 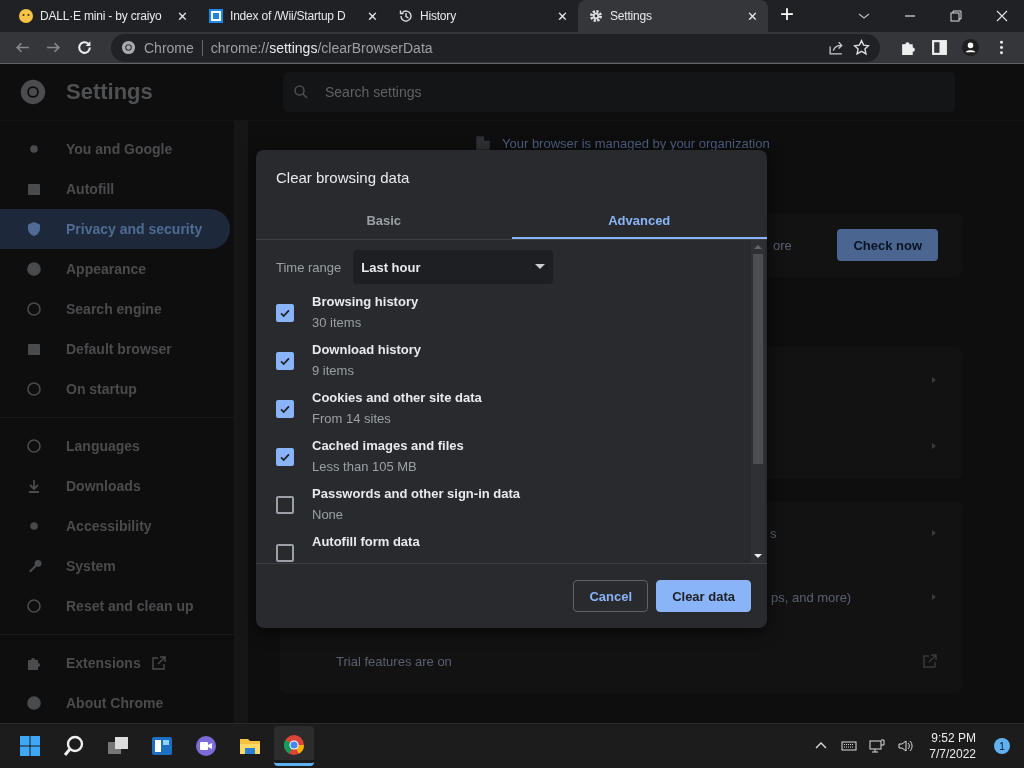 What do you see at coordinates (811, 597) in the screenshot?
I see `setting-description: ps, and more)` at bounding box center [811, 597].